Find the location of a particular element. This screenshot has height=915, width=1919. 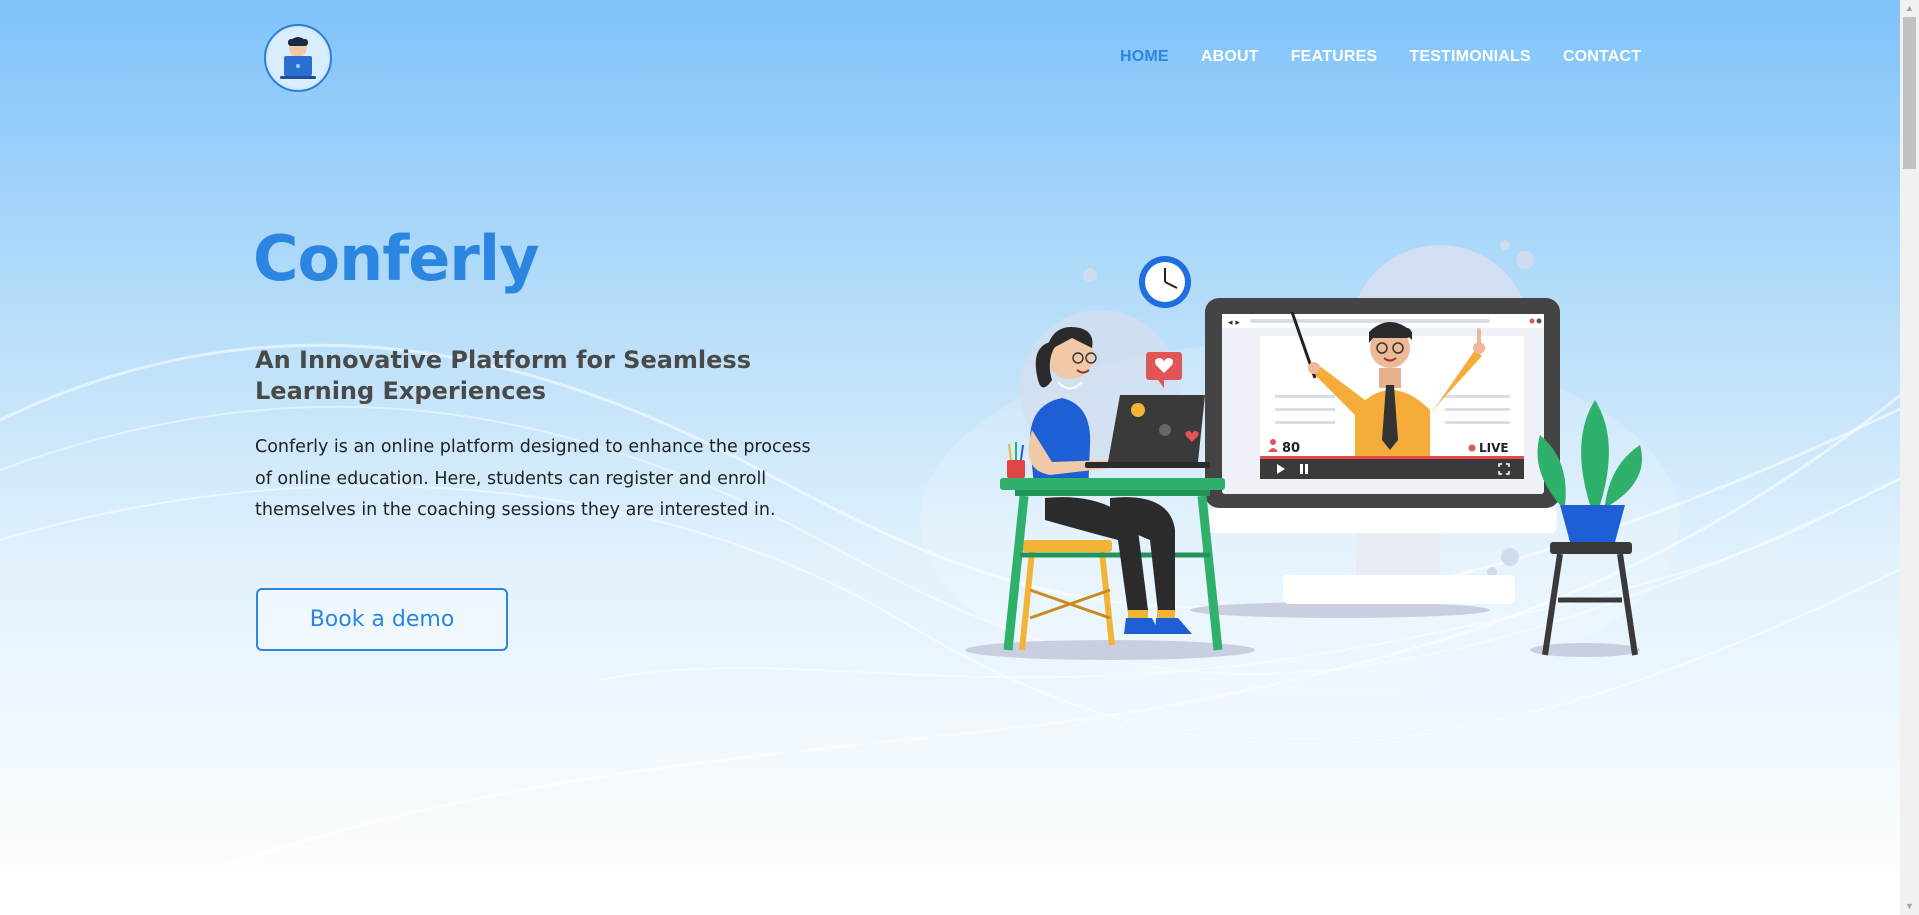

clock-icon is located at coordinates (1165, 282).